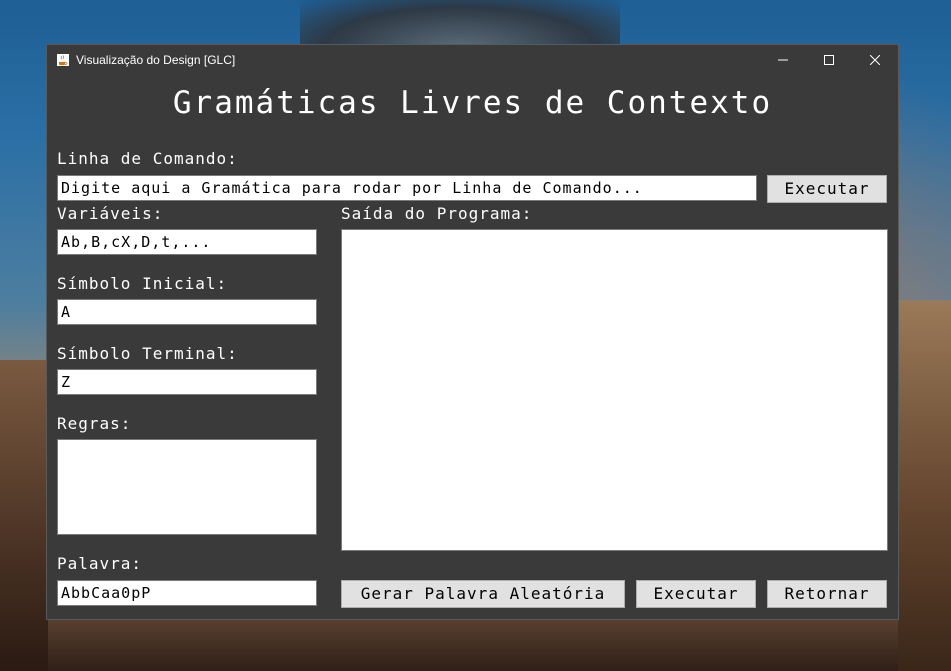 This screenshot has width=951, height=671. I want to click on start-symbol-label: Símbolo Inicial:, so click(142, 283).